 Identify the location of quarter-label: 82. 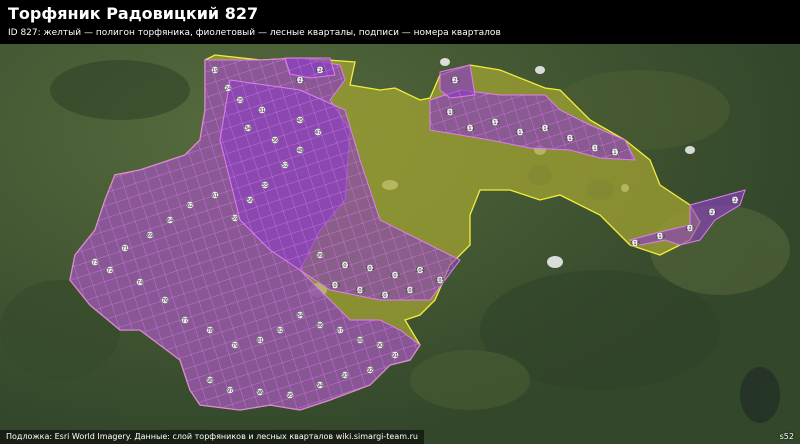
(280, 331).